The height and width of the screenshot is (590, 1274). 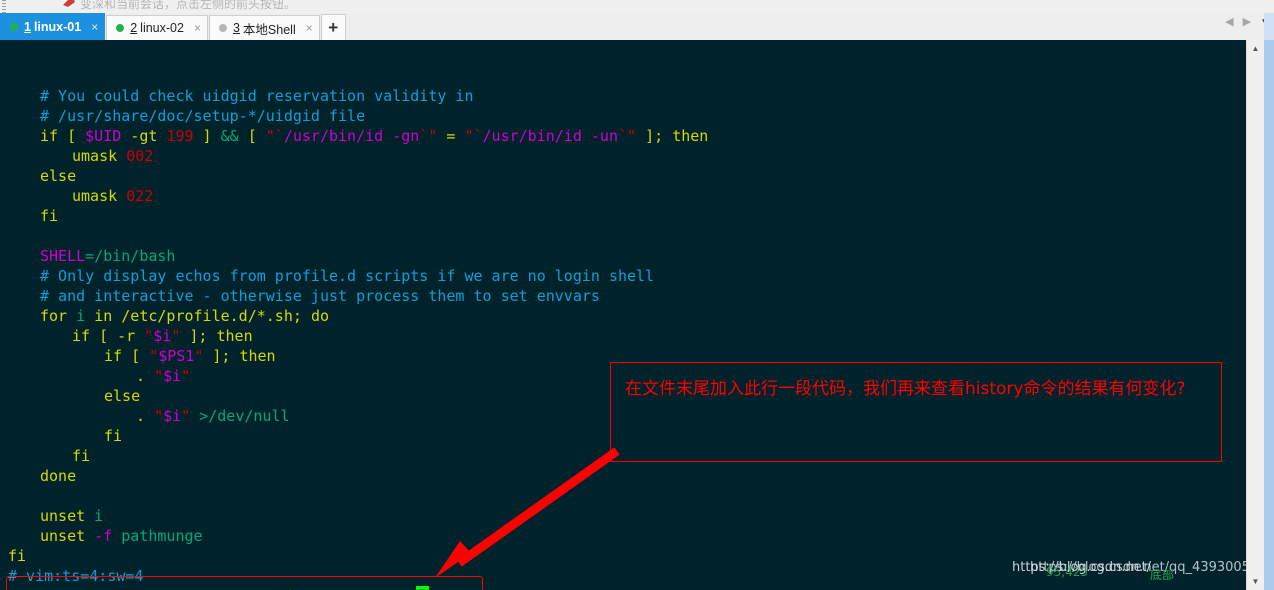 I want to click on toolbar-hint-text: 变深和当前会话，点击左侧的前头按钮。, so click(x=188, y=5).